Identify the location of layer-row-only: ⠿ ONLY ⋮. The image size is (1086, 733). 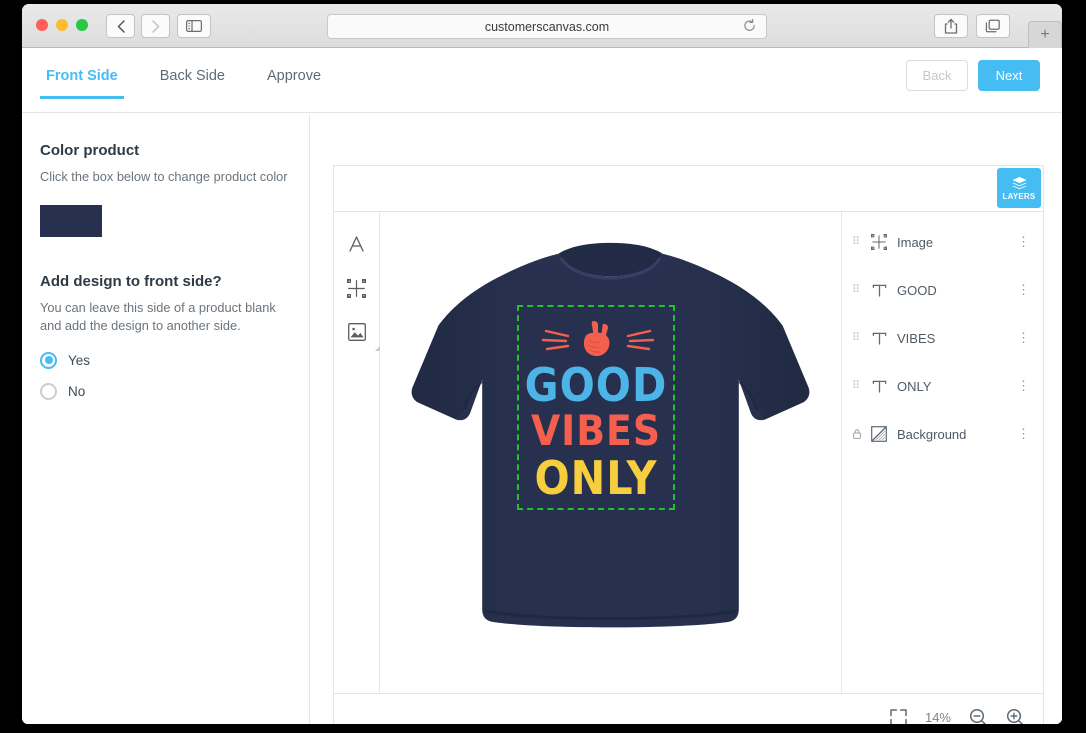
(942, 386).